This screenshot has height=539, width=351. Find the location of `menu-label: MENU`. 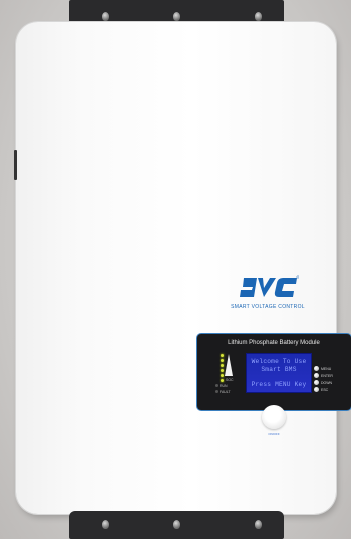

menu-label: MENU is located at coordinates (326, 369).